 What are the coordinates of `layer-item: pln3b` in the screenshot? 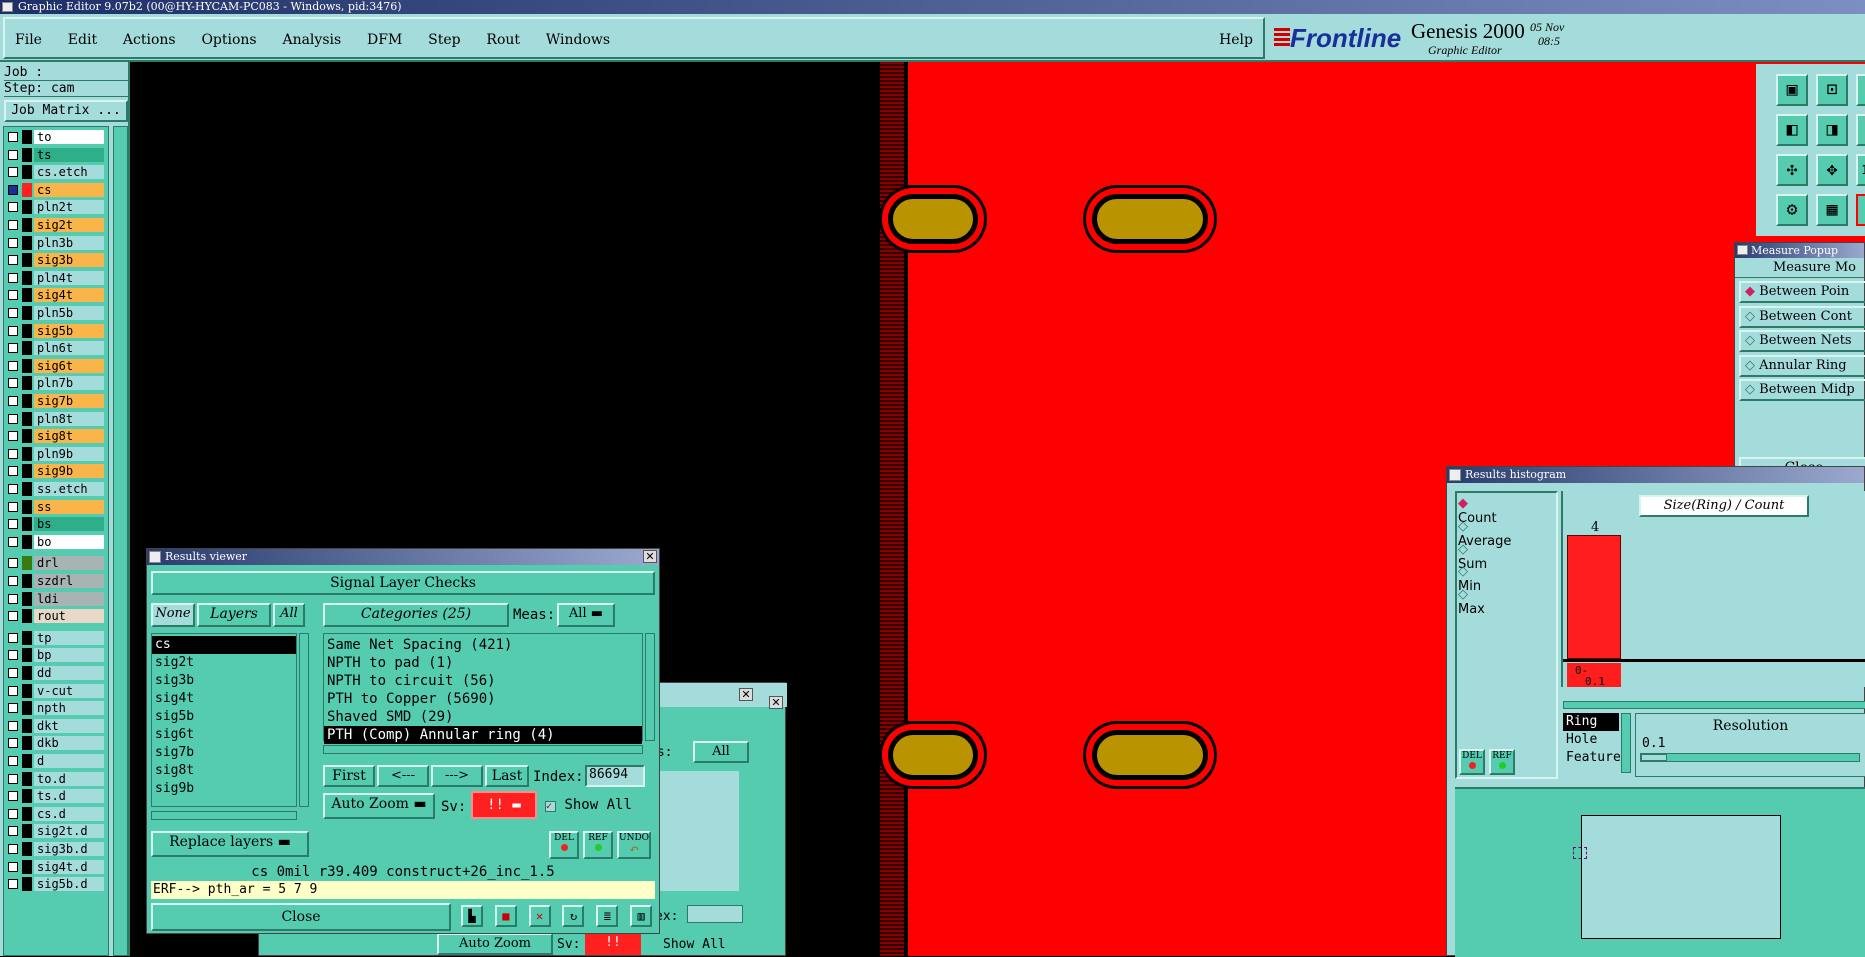 It's located at (55, 242).